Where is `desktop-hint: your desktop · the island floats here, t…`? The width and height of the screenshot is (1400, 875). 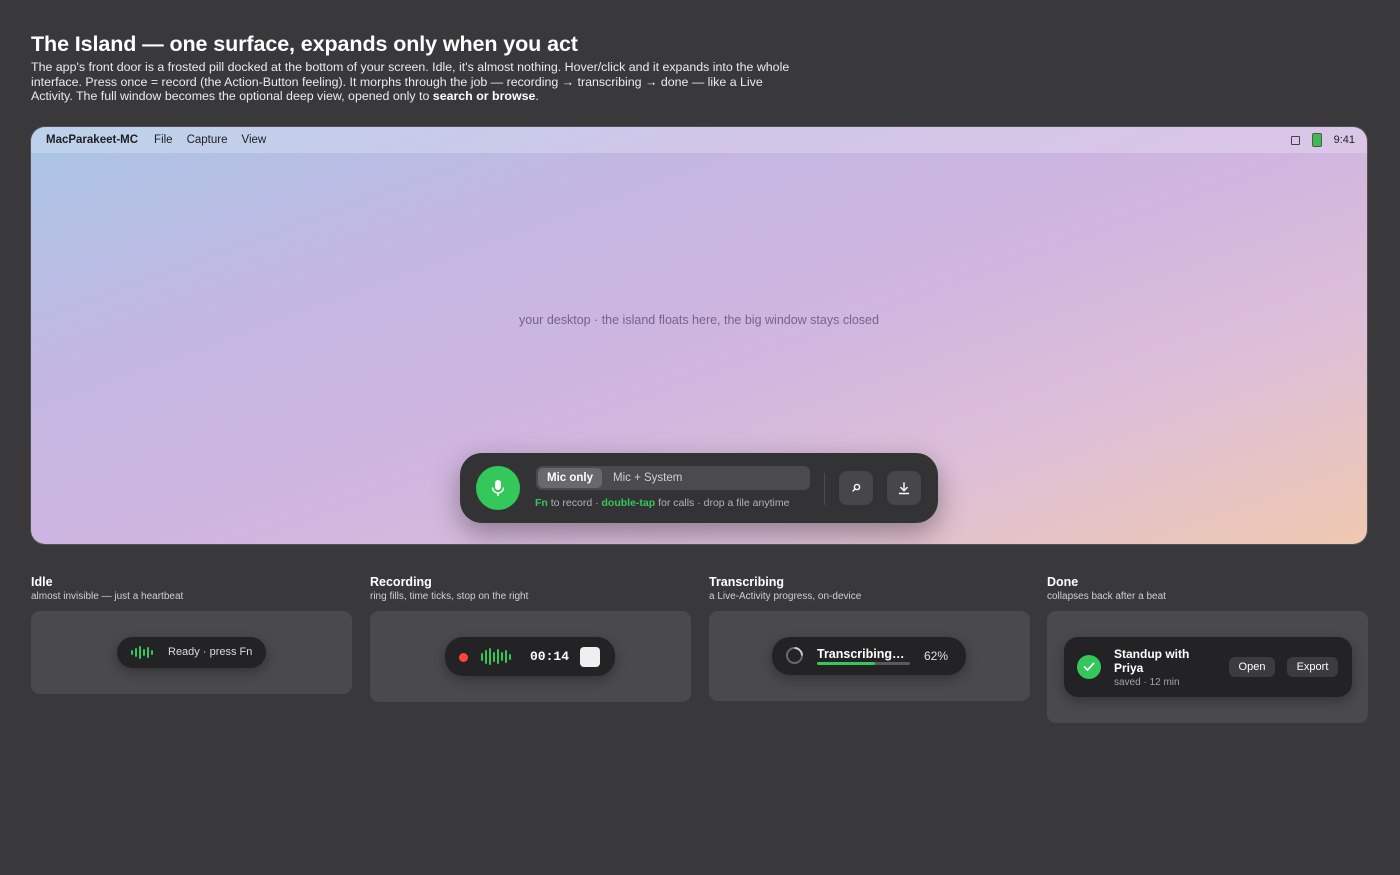 desktop-hint: your desktop · the island floats here, t… is located at coordinates (699, 320).